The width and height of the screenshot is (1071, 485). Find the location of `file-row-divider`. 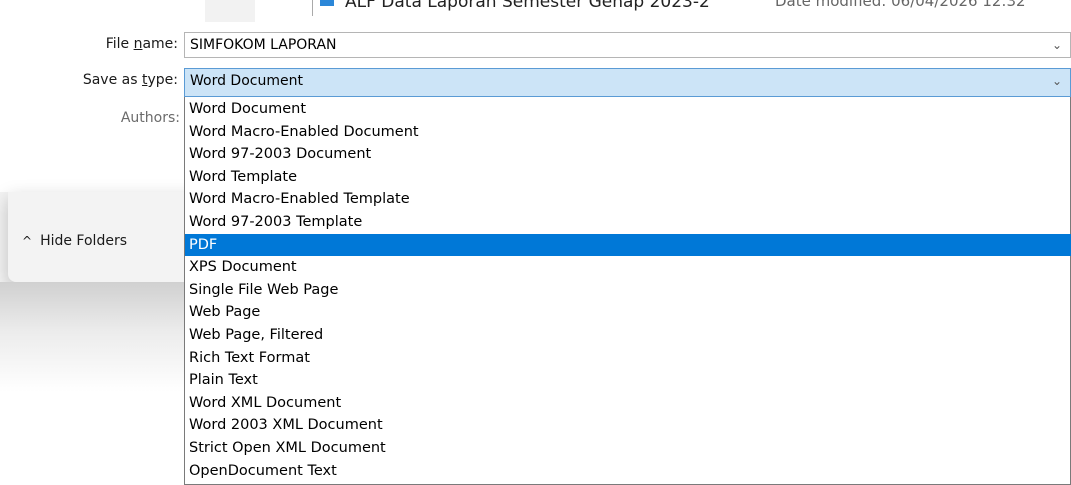

file-row-divider is located at coordinates (312, 8).